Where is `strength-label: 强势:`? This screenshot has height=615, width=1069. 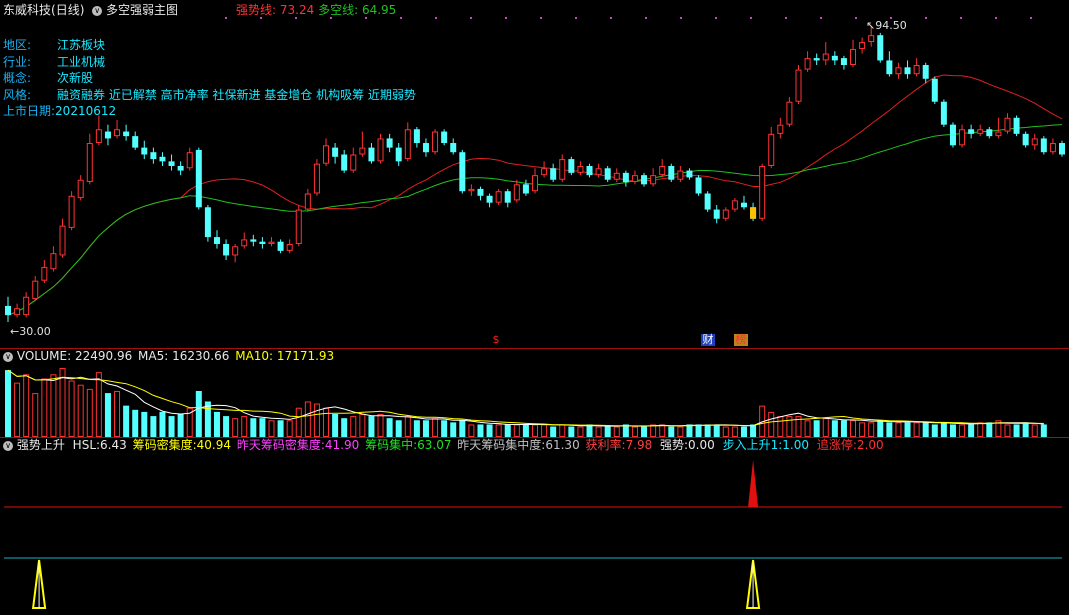
strength-label: 强势: is located at coordinates (674, 445).